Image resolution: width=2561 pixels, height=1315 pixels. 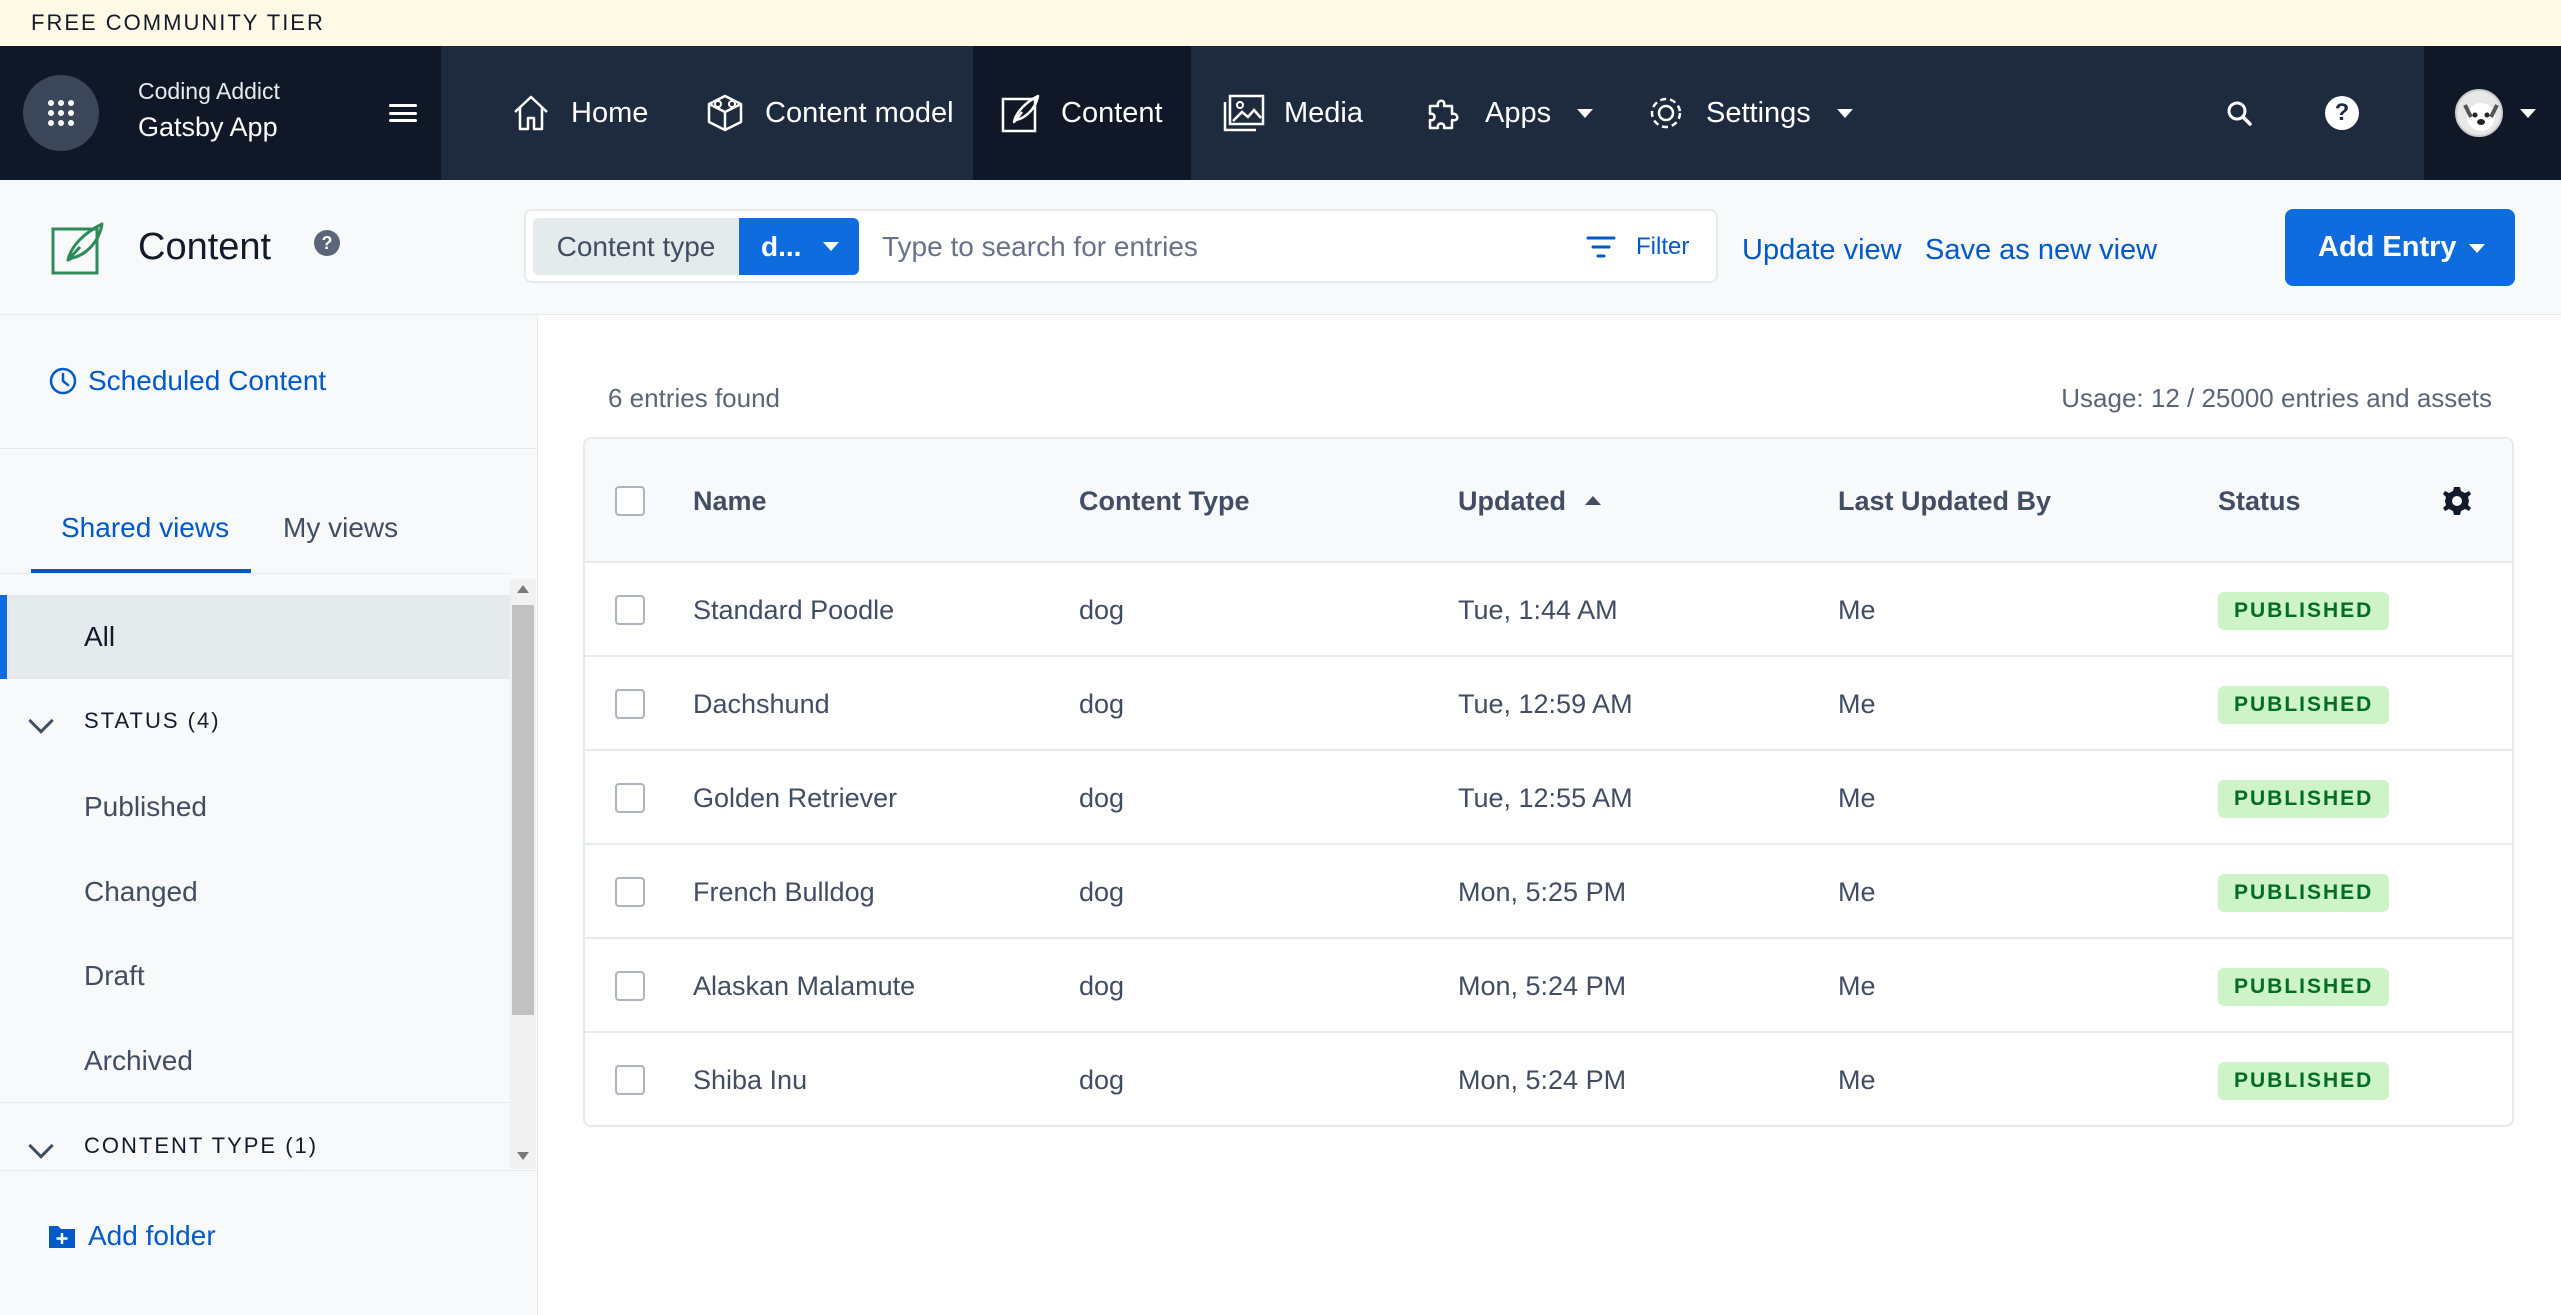 What do you see at coordinates (1666, 113) in the screenshot?
I see `settings-icon` at bounding box center [1666, 113].